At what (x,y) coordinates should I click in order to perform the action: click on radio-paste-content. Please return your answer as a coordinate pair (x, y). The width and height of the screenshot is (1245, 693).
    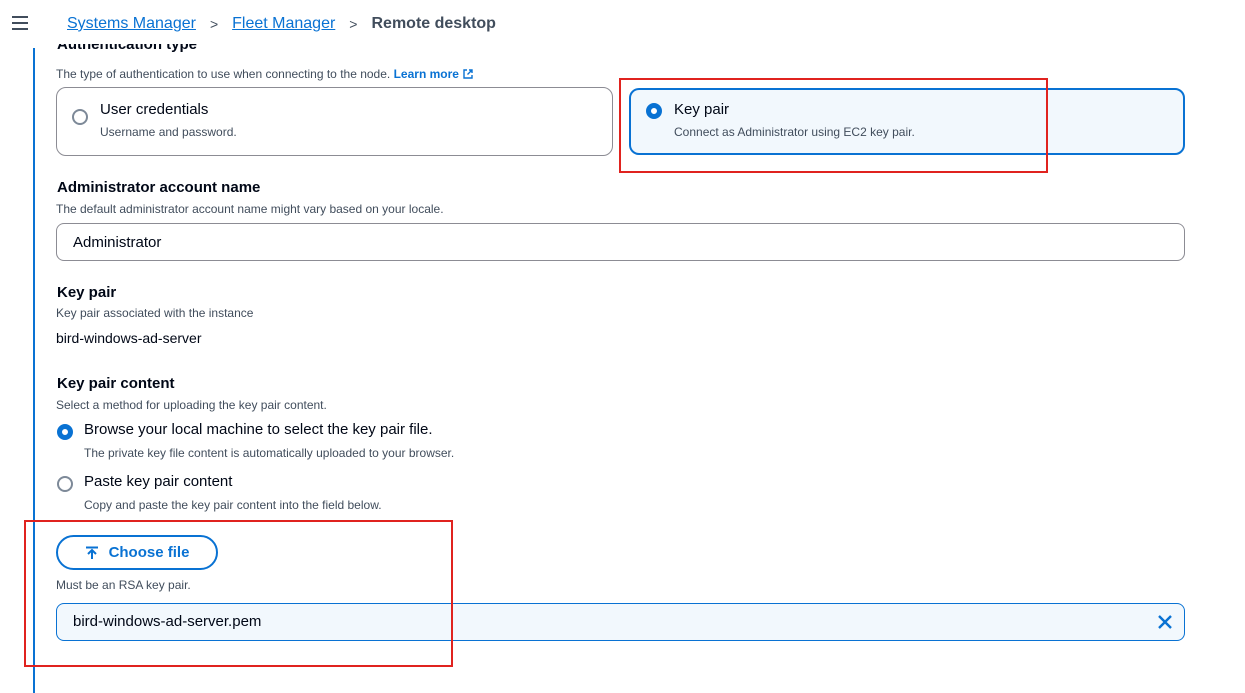
    Looking at the image, I should click on (65, 484).